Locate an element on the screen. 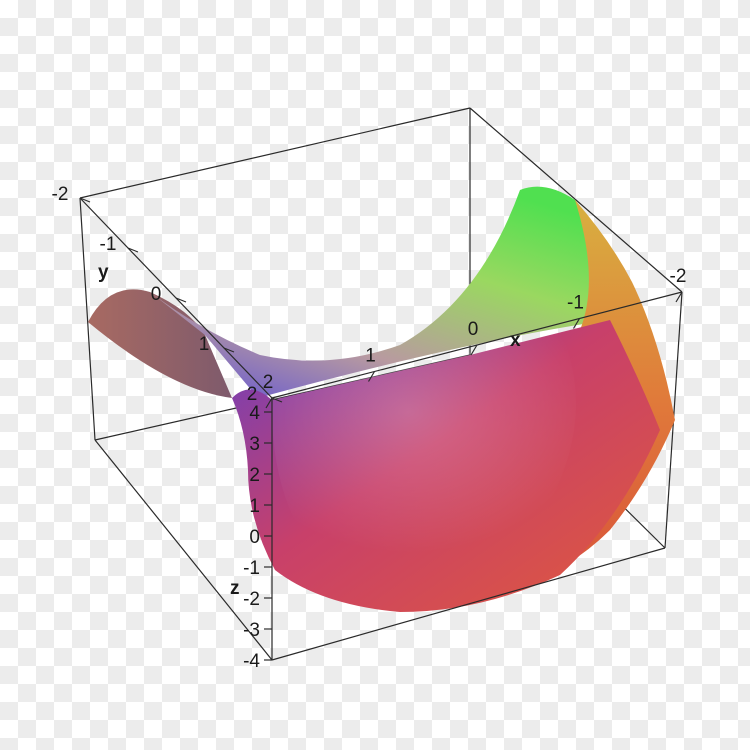 The width and height of the screenshot is (750, 750). y-tick-label: -1 is located at coordinates (108, 244).